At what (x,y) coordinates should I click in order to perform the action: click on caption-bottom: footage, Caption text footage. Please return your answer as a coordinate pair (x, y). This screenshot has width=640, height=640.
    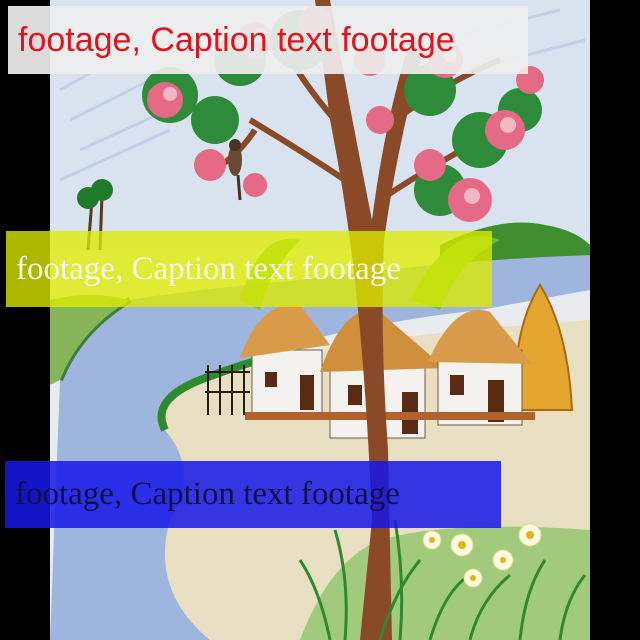
    Looking at the image, I should click on (253, 494).